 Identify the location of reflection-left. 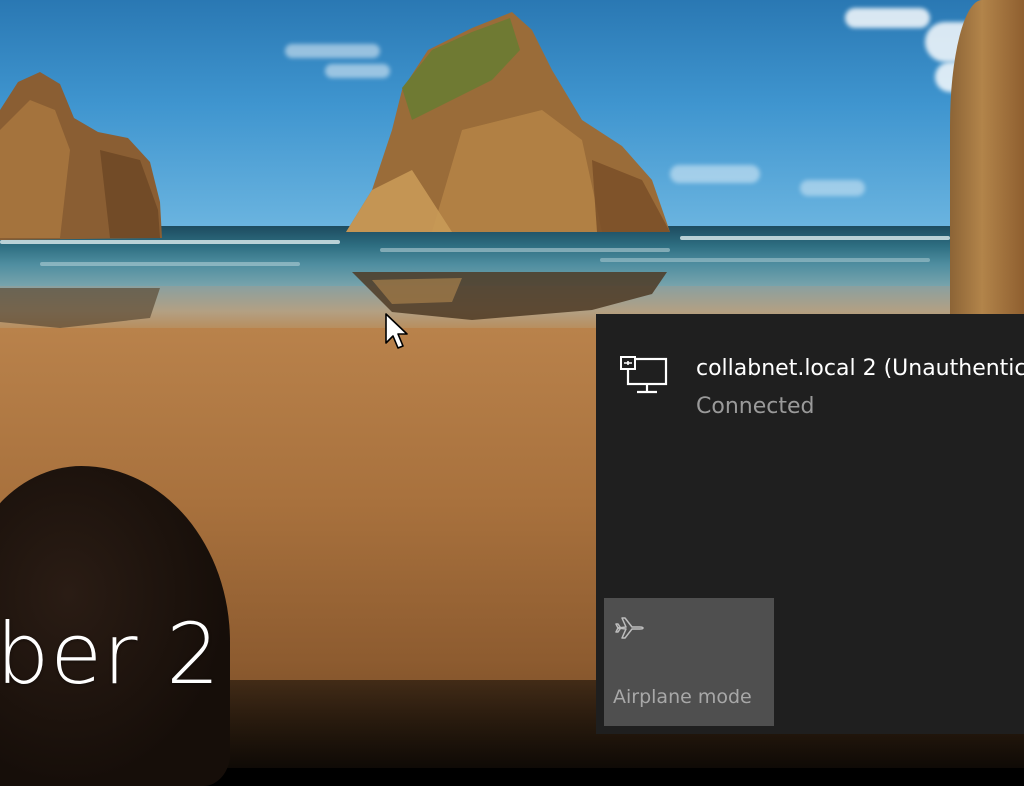
(80, 308).